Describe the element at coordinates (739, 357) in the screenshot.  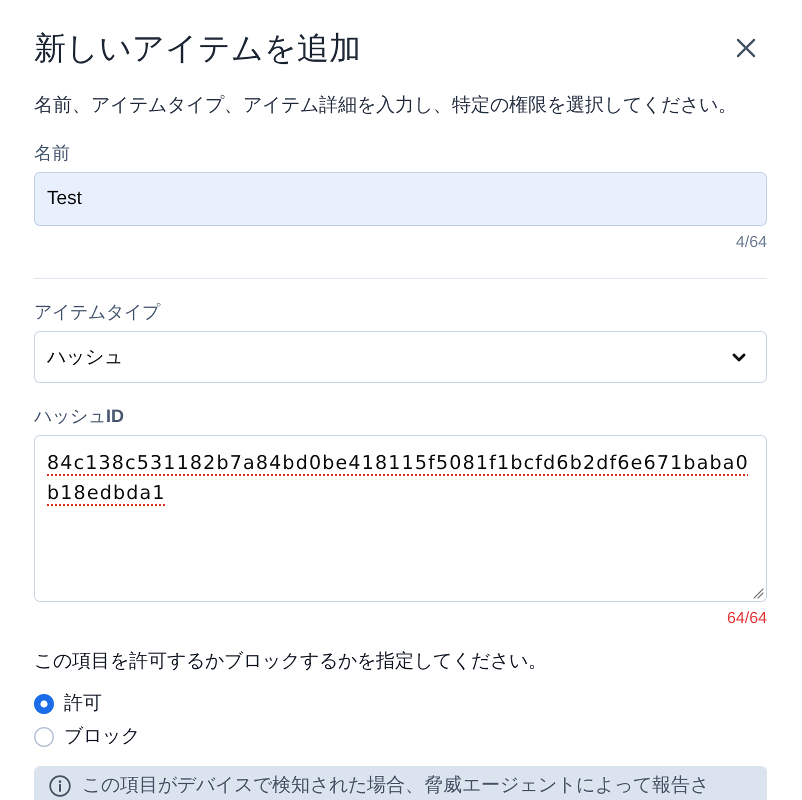
I see `chevron-down-icon` at that location.